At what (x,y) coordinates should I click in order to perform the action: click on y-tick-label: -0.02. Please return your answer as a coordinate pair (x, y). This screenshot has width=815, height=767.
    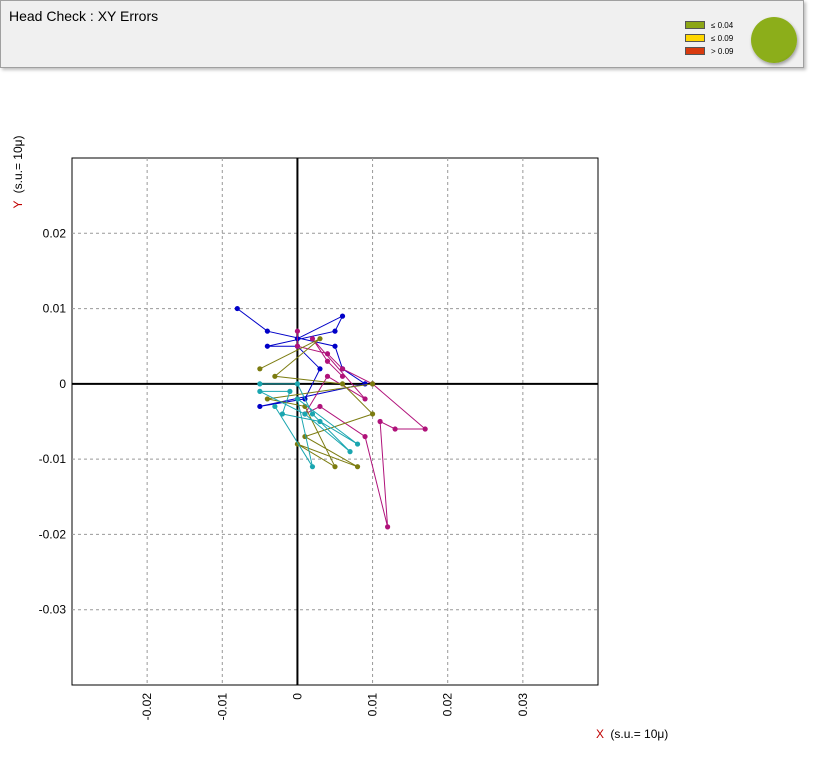
    Looking at the image, I should click on (53, 534).